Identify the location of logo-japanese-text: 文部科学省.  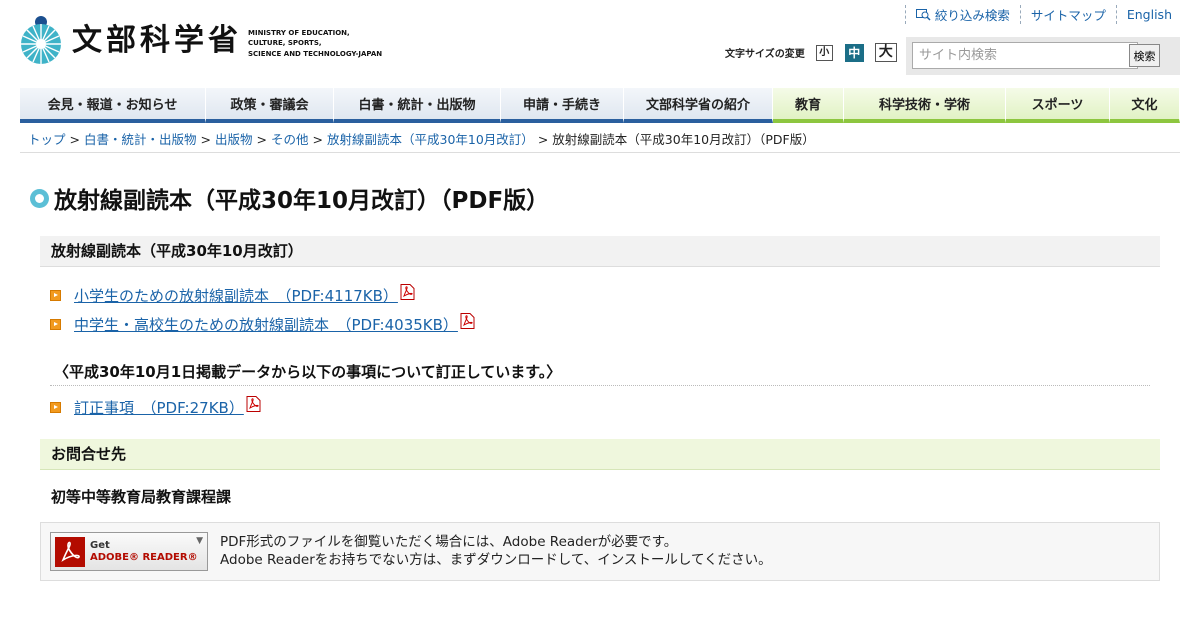
(157, 40).